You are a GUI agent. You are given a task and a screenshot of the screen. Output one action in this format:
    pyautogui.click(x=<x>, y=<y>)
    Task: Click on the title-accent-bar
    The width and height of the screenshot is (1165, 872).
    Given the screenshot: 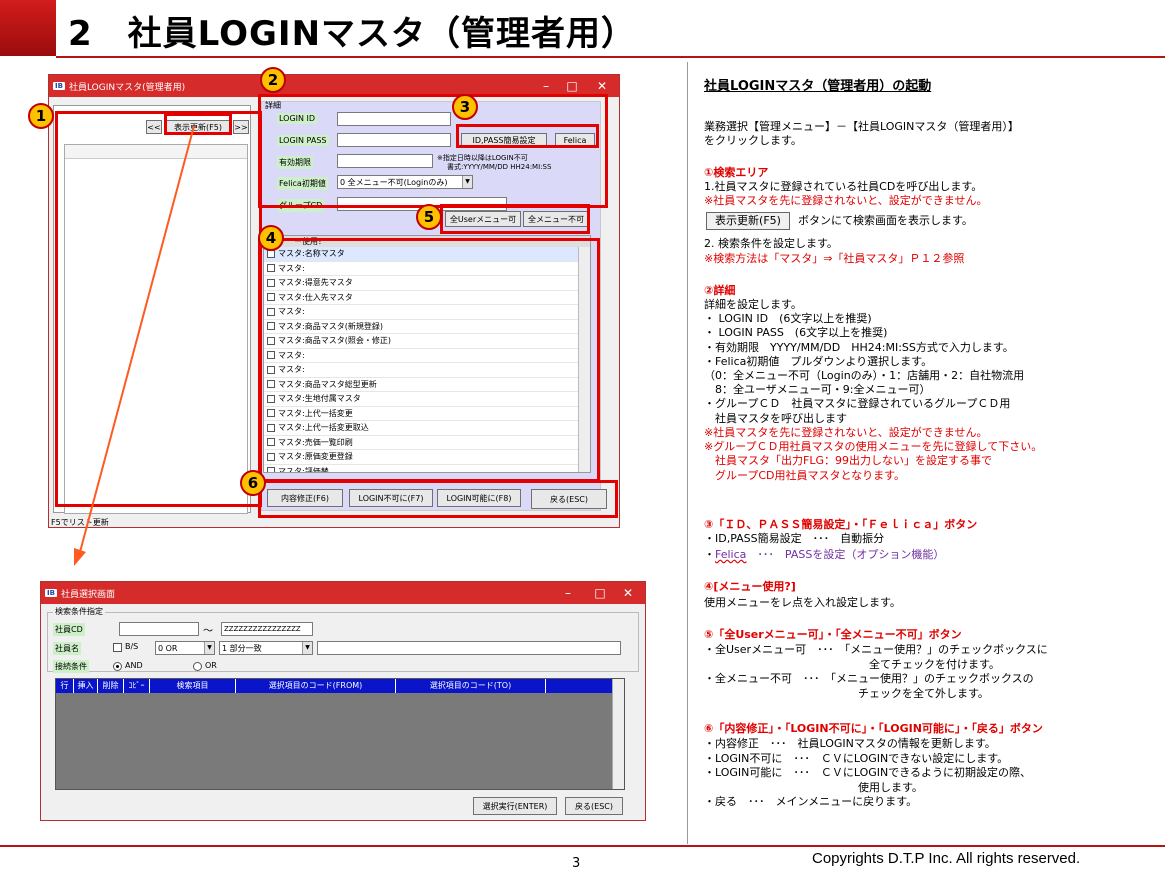 What is the action you would take?
    pyautogui.click(x=28, y=28)
    